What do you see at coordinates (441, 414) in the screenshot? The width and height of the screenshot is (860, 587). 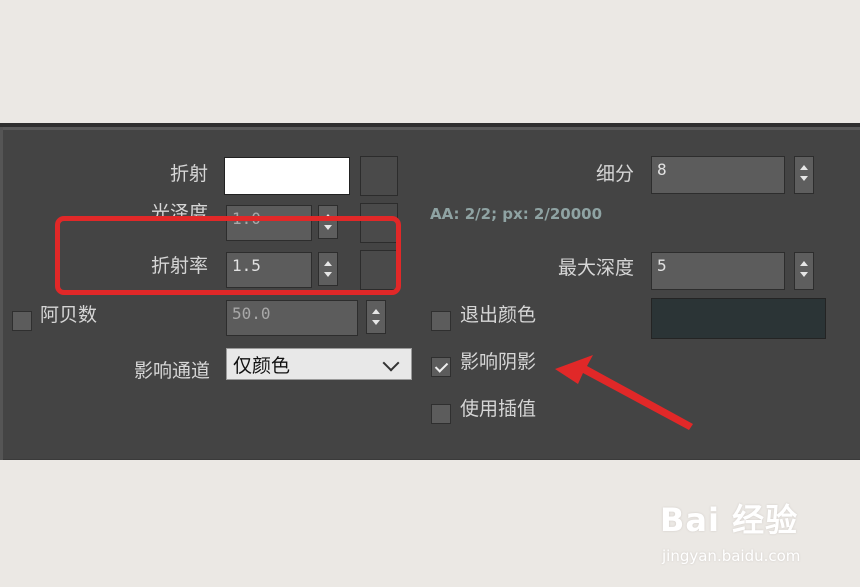 I see `use-interpolation-checkbox` at bounding box center [441, 414].